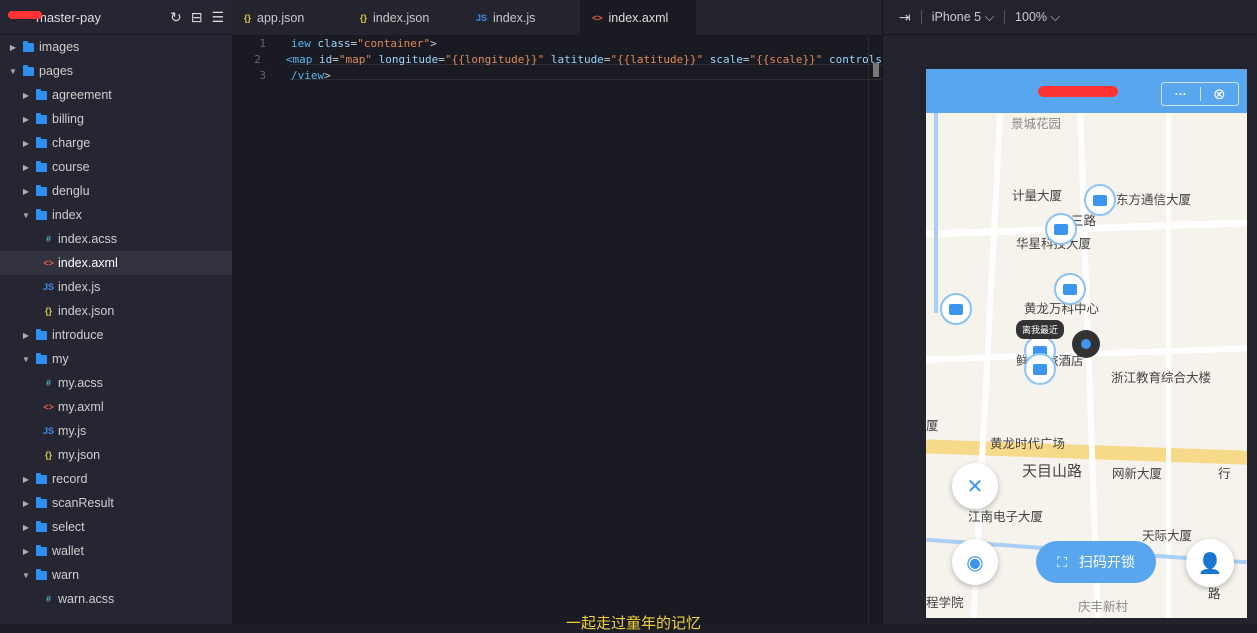 The height and width of the screenshot is (633, 1257). Describe the element at coordinates (116, 71) in the screenshot. I see `tree-folder: ▼ pages` at that location.